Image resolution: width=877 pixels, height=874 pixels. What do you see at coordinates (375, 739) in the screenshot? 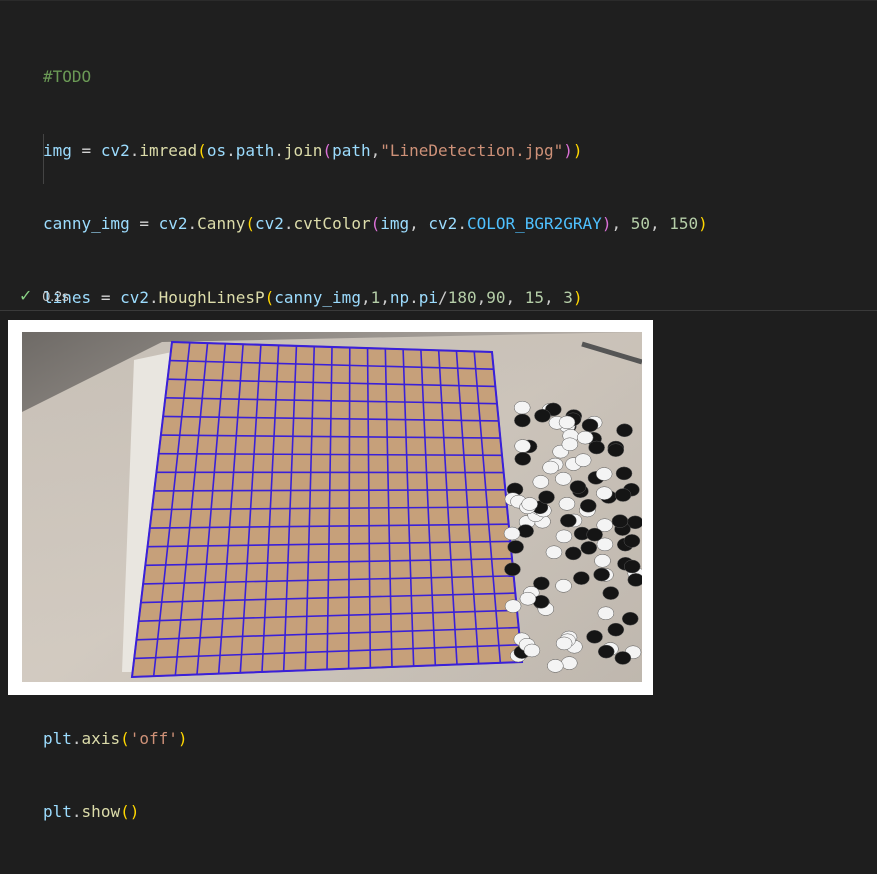
I see `code-line-10: plt.axis('off')` at bounding box center [375, 739].